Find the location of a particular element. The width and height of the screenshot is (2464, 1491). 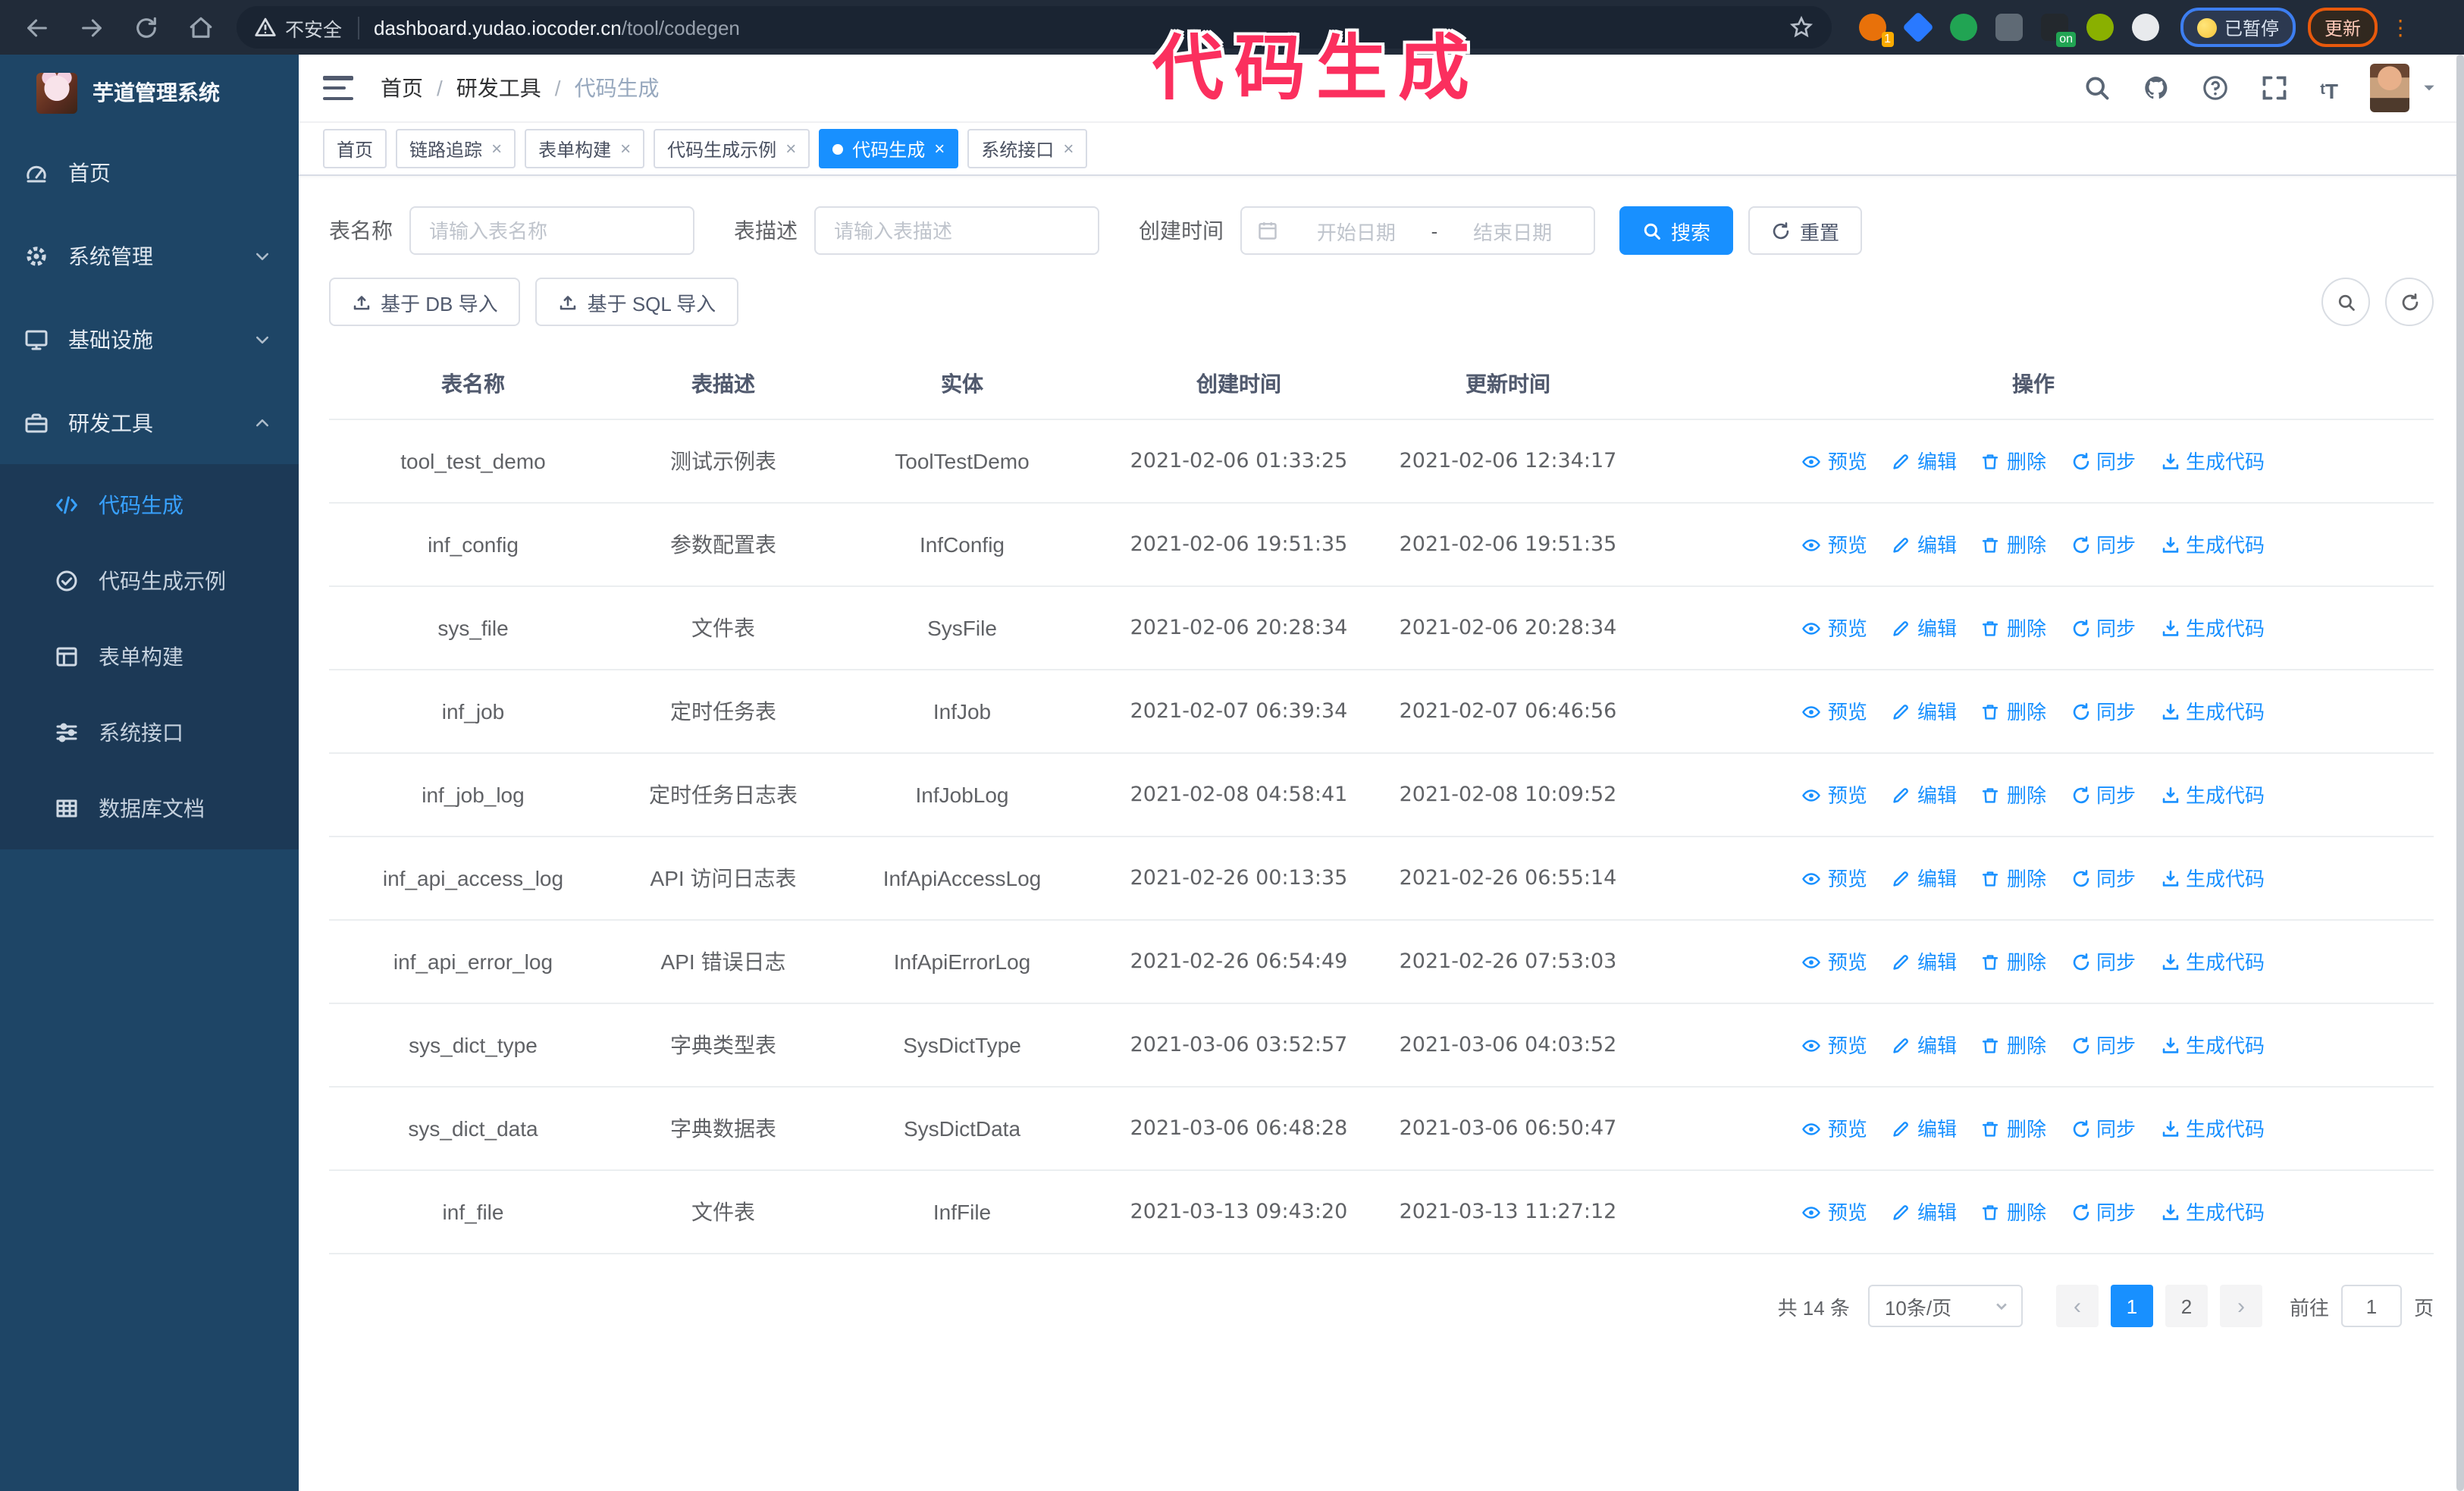

goto-page-input is located at coordinates (2371, 1306).